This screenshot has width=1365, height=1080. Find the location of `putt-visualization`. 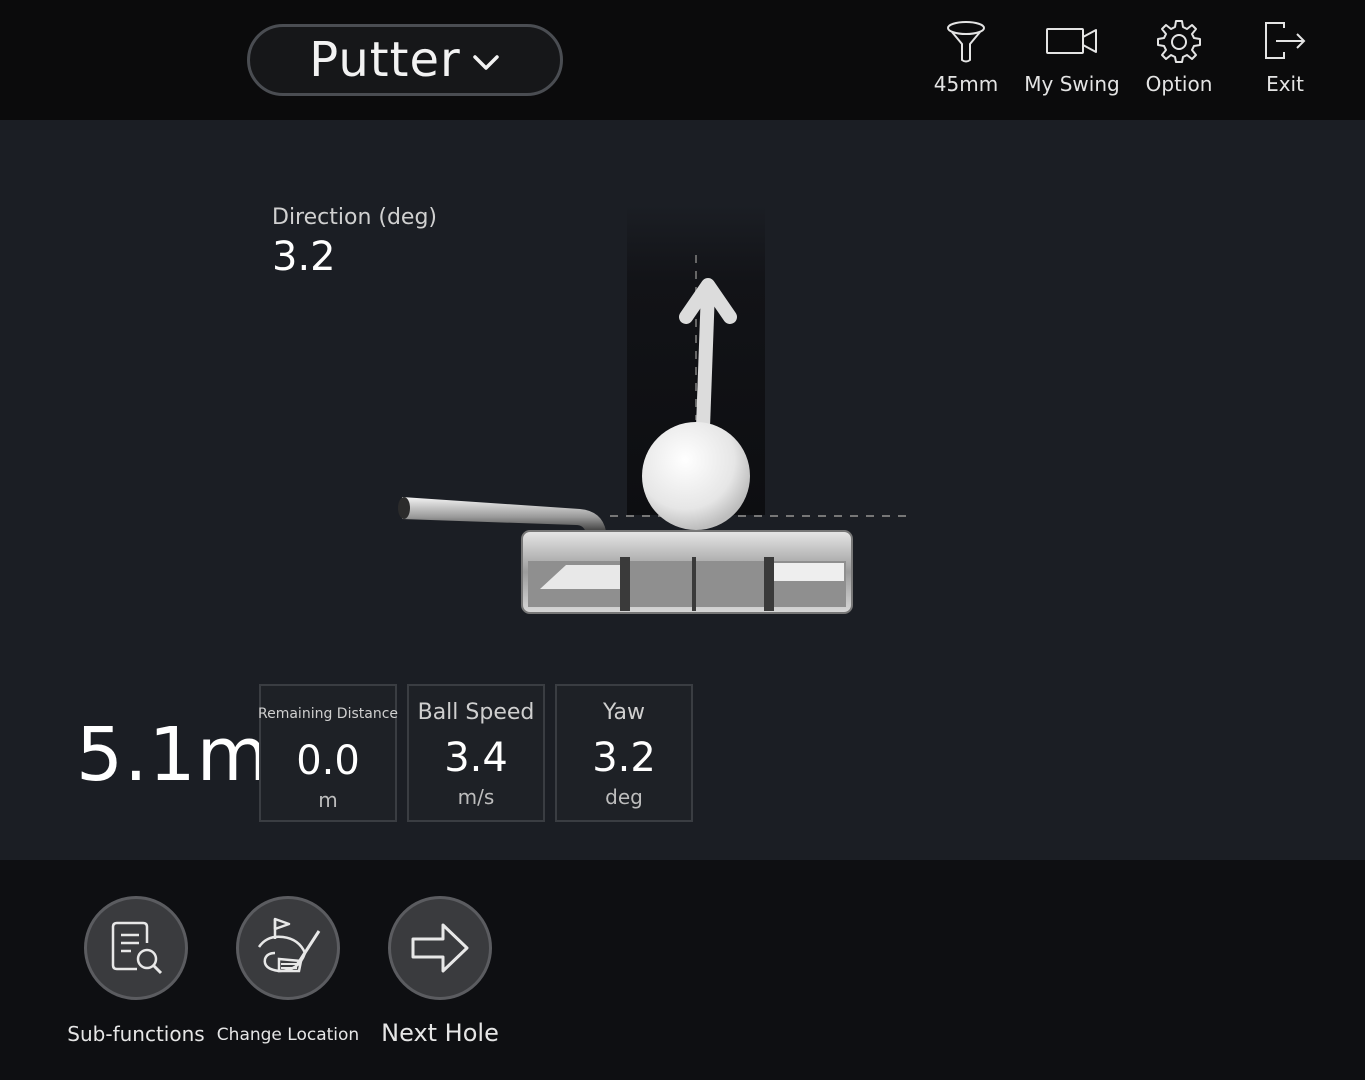

putt-visualization is located at coordinates (654, 409).